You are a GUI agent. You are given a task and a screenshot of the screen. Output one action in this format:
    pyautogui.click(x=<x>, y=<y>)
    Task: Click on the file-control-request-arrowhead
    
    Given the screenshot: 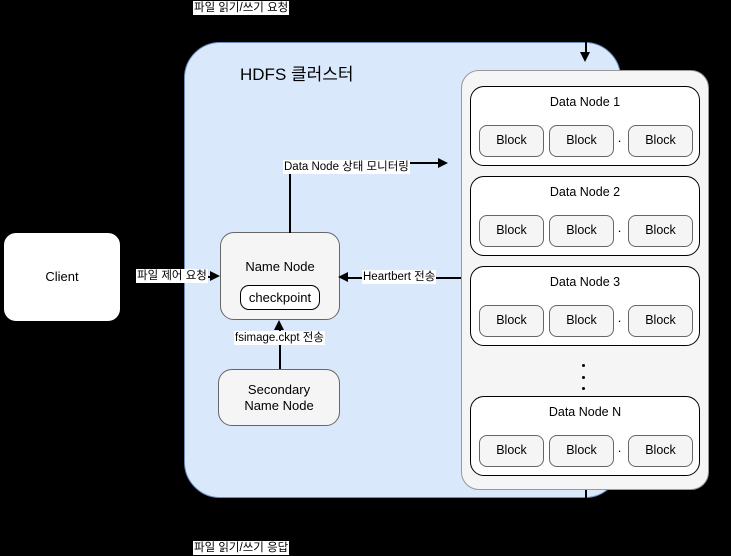 What is the action you would take?
    pyautogui.click(x=215, y=276)
    